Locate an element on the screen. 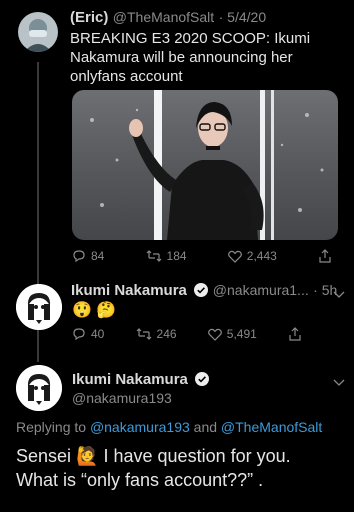 The height and width of the screenshot is (512, 354). replying-mention-nakamura: @nakamura193 is located at coordinates (140, 427).